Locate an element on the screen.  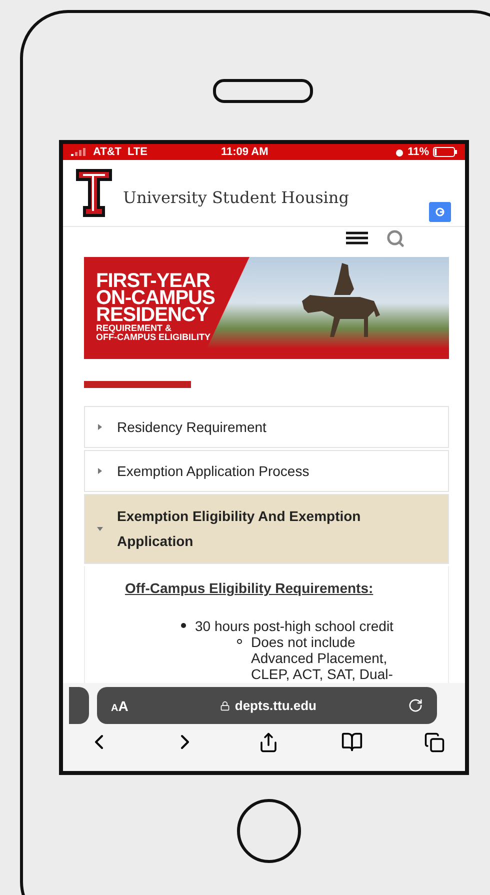
accordion-header: Exemption Application Process is located at coordinates (266, 471).